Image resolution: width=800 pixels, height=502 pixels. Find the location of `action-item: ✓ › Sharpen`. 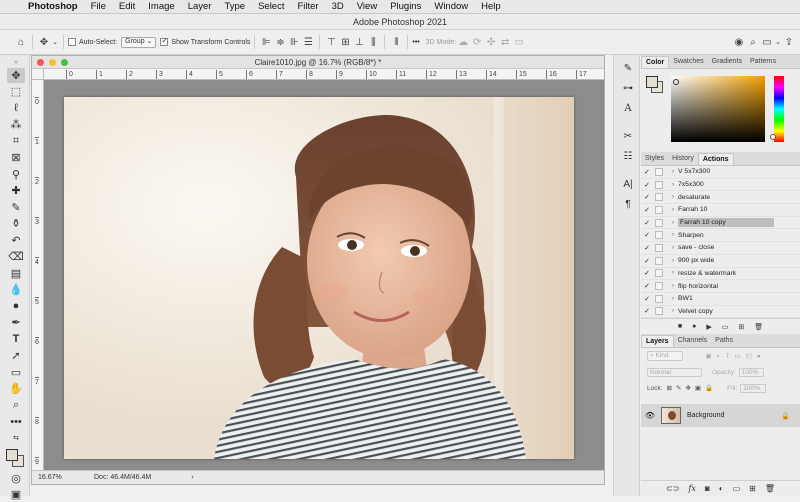

action-item: ✓ › Sharpen is located at coordinates (720, 236).